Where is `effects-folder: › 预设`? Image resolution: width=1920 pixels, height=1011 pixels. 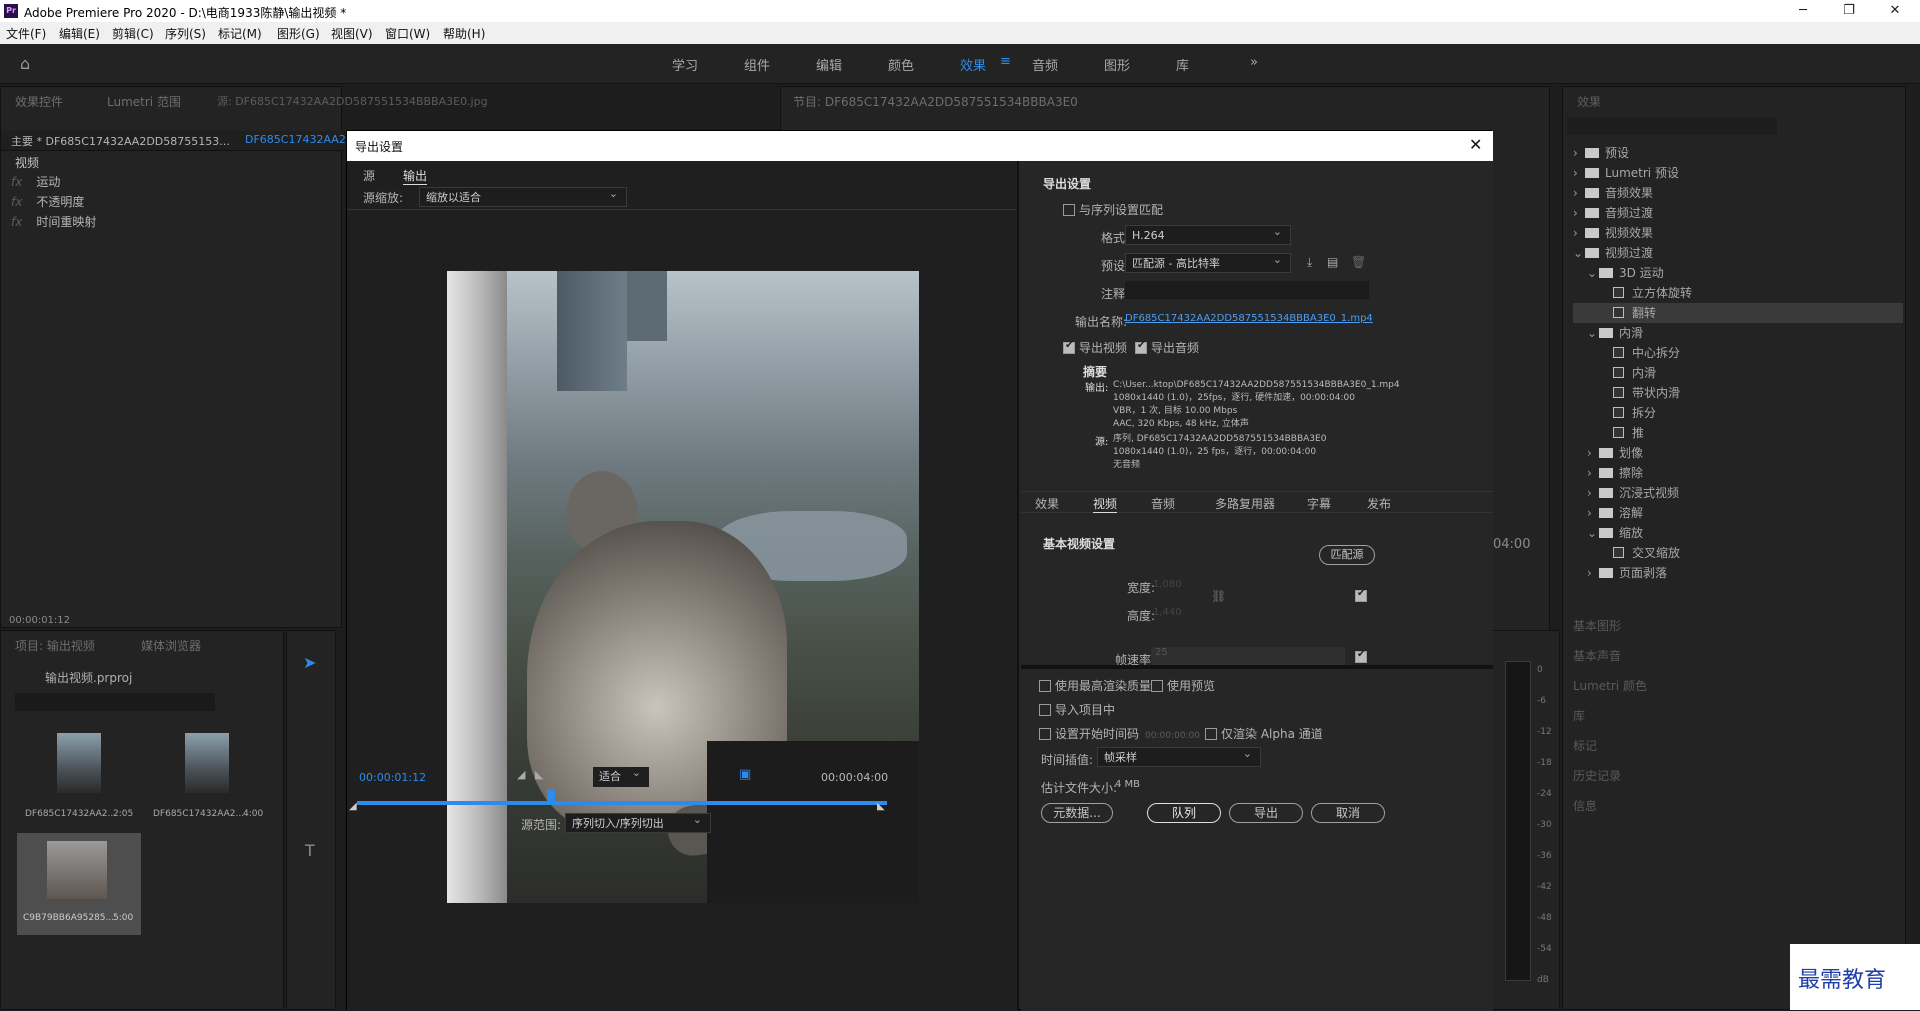 effects-folder: › 预设 is located at coordinates (1738, 153).